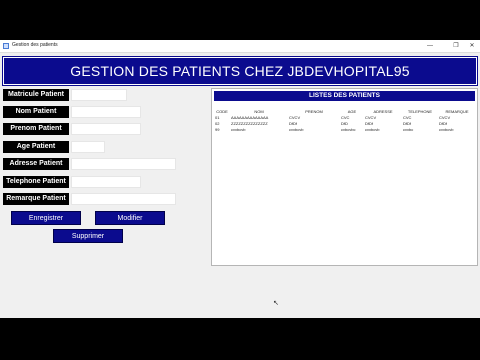 Image resolution: width=480 pixels, height=360 pixels. What do you see at coordinates (36, 112) in the screenshot?
I see `label-nom: Nom Patient` at bounding box center [36, 112].